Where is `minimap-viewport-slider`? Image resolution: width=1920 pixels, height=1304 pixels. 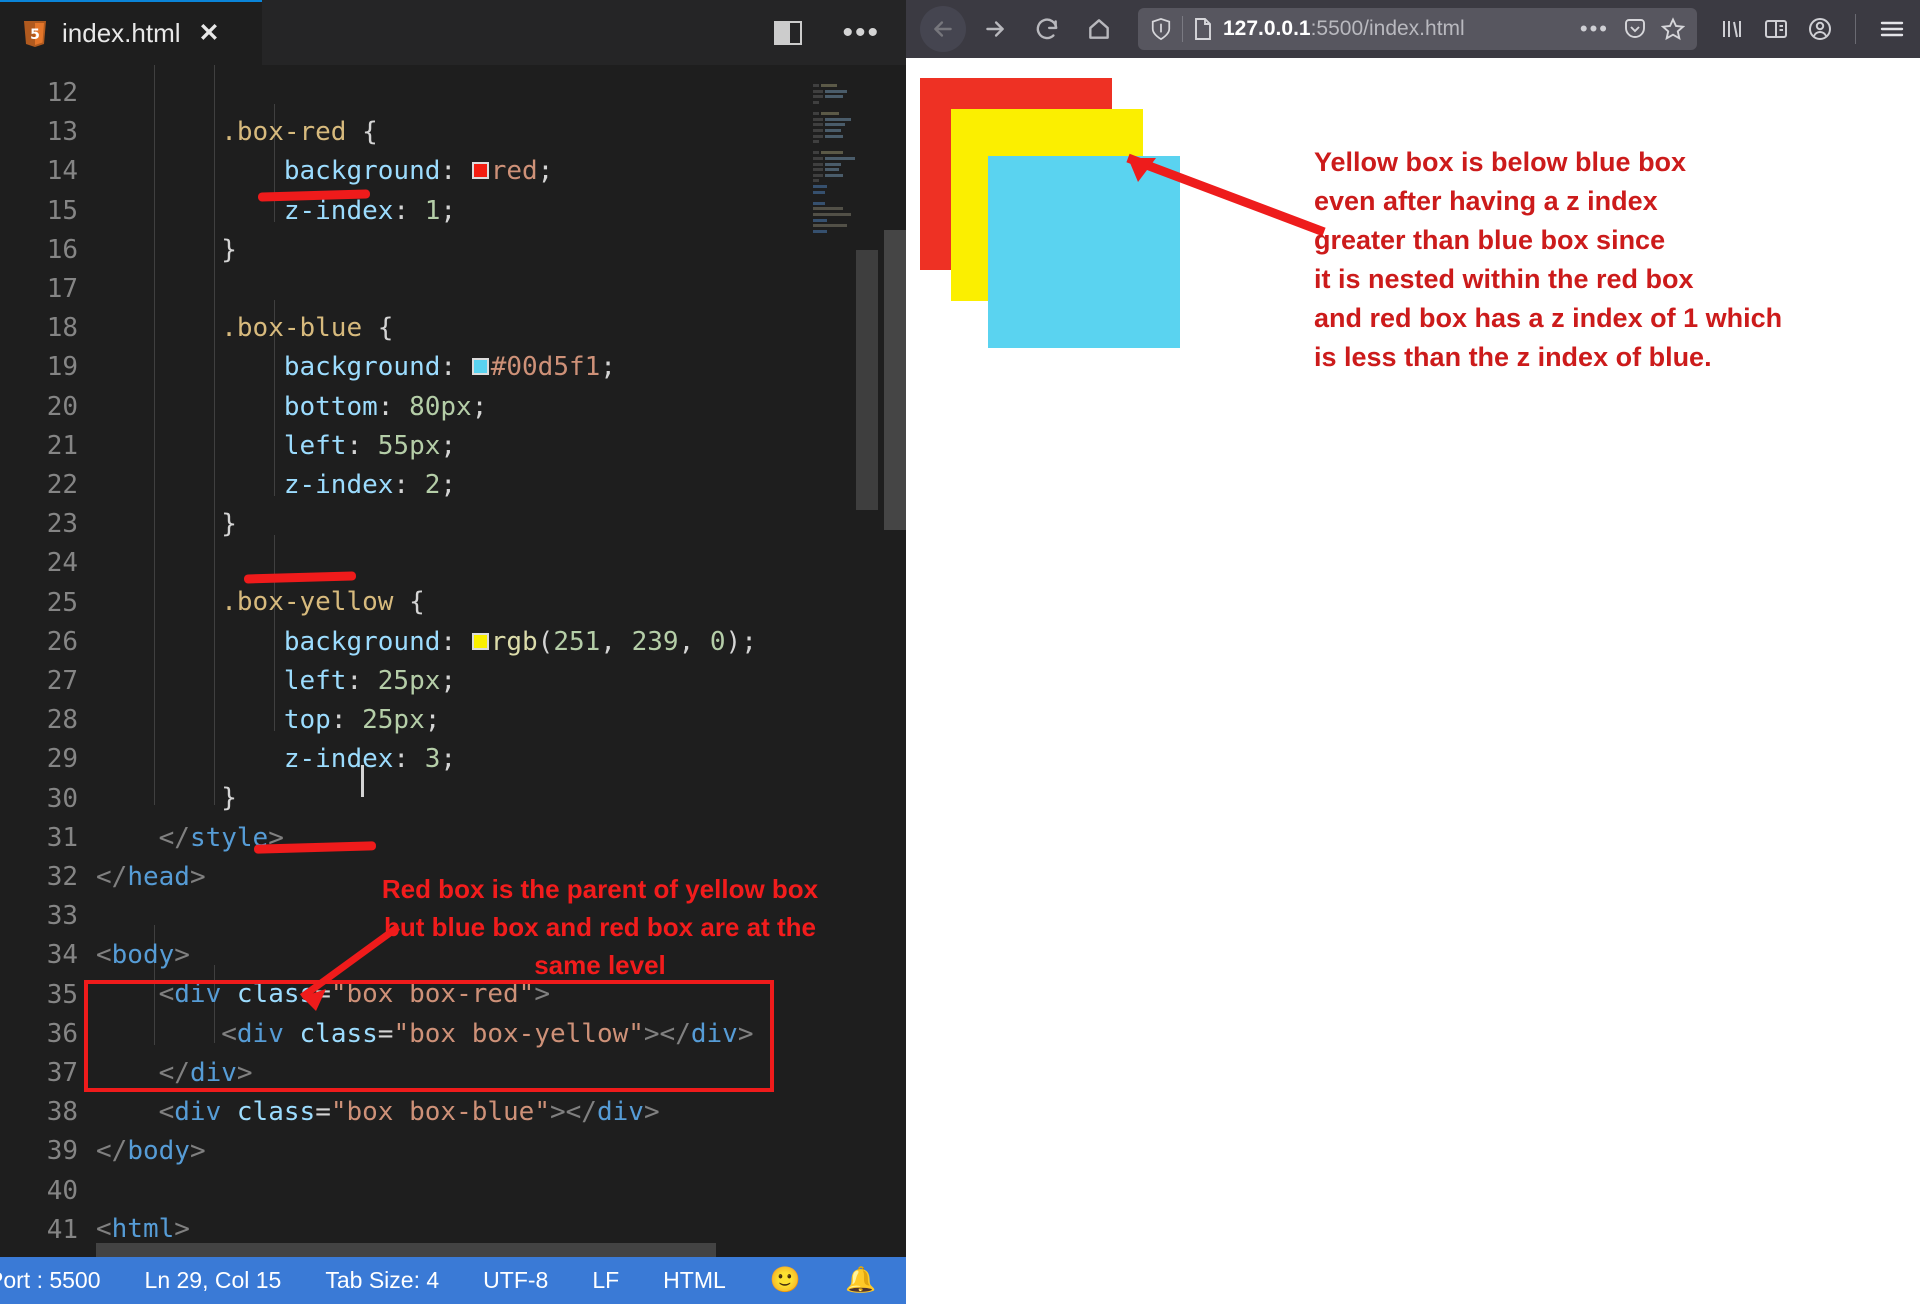
minimap-viewport-slider is located at coordinates (867, 380).